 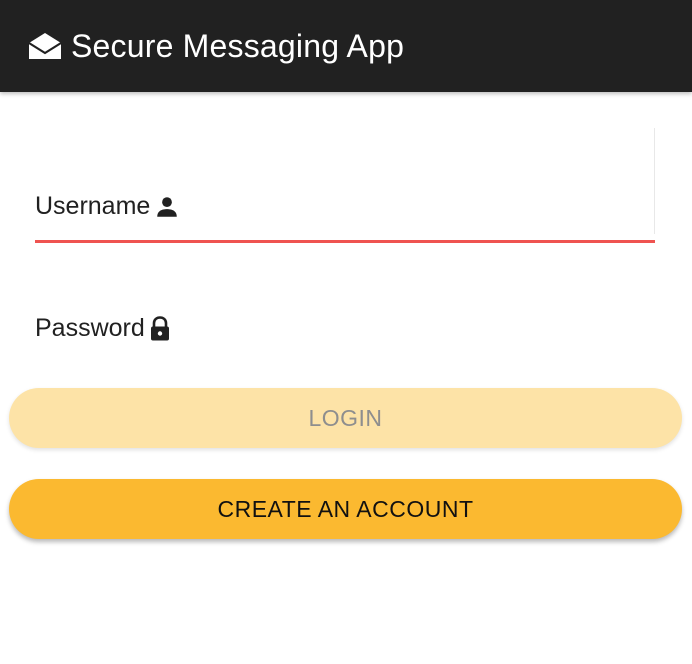 What do you see at coordinates (90, 328) in the screenshot?
I see `password-label: Password` at bounding box center [90, 328].